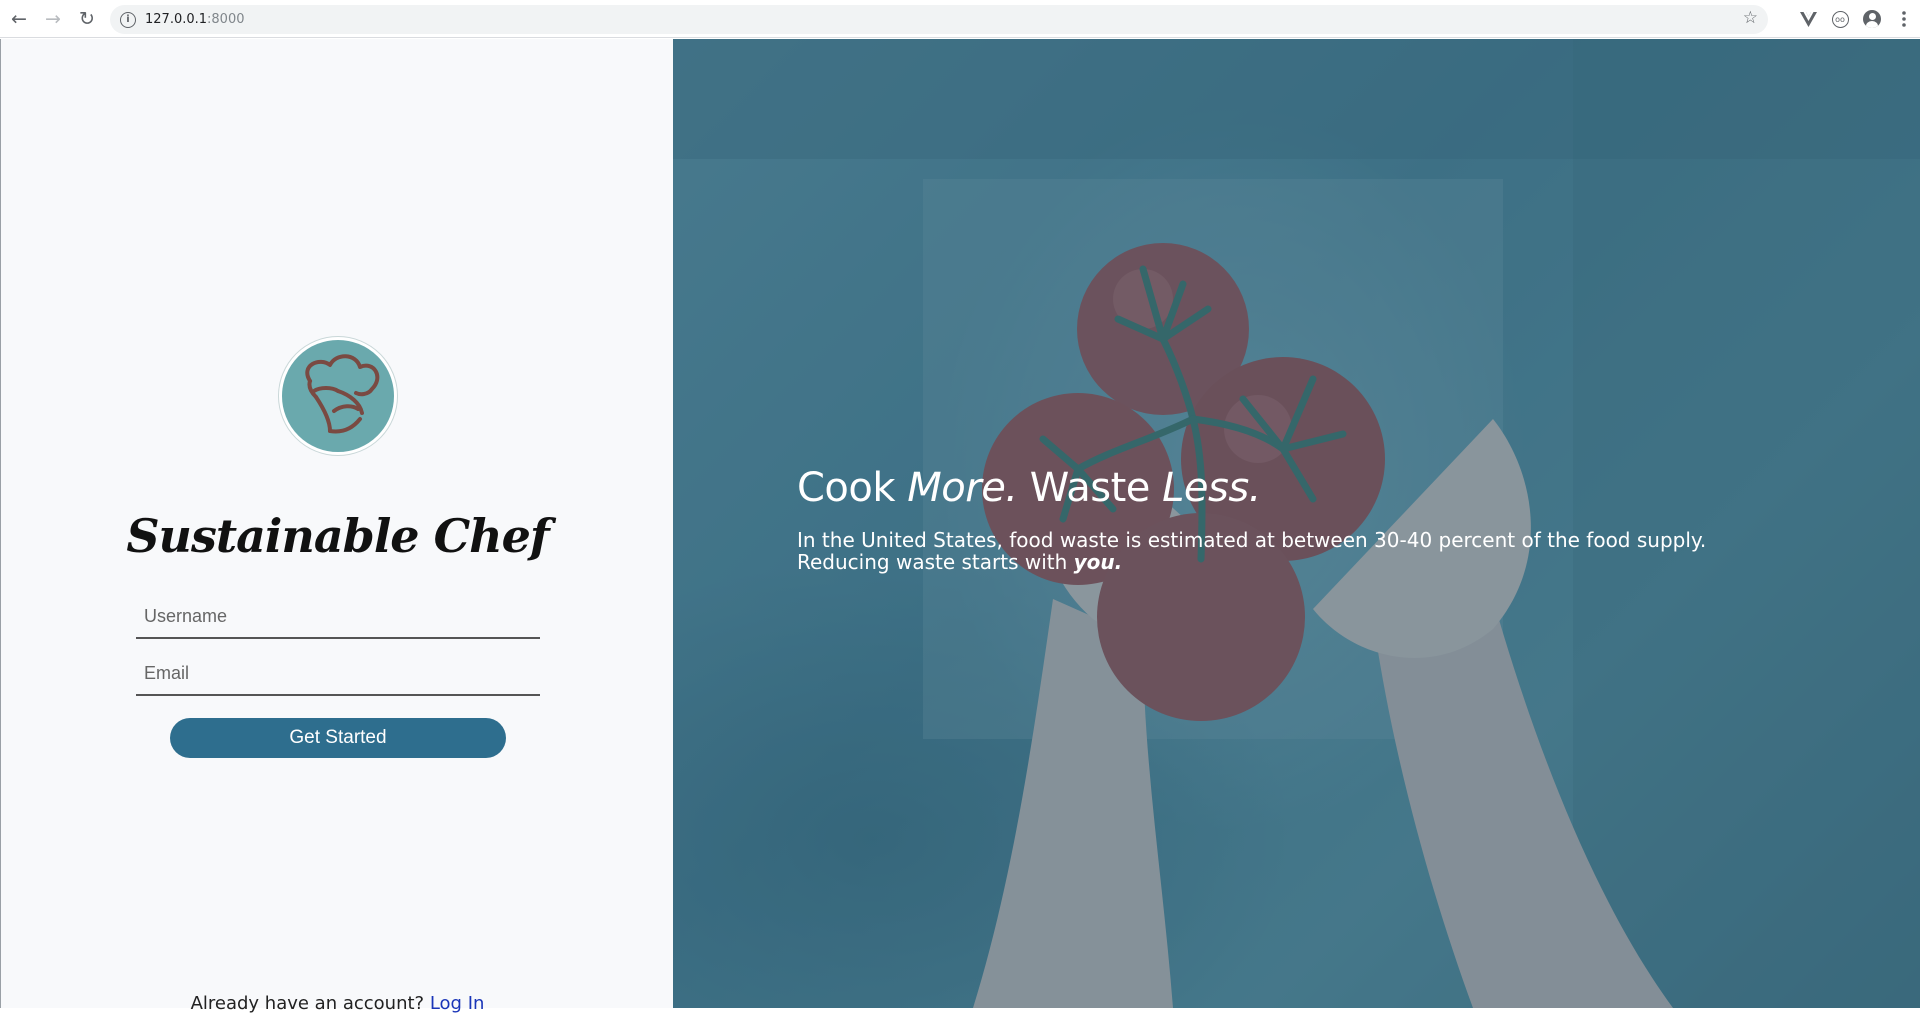 The width and height of the screenshot is (1920, 1014). I want to click on hero-headline: Cook More. Waste Less., so click(1029, 488).